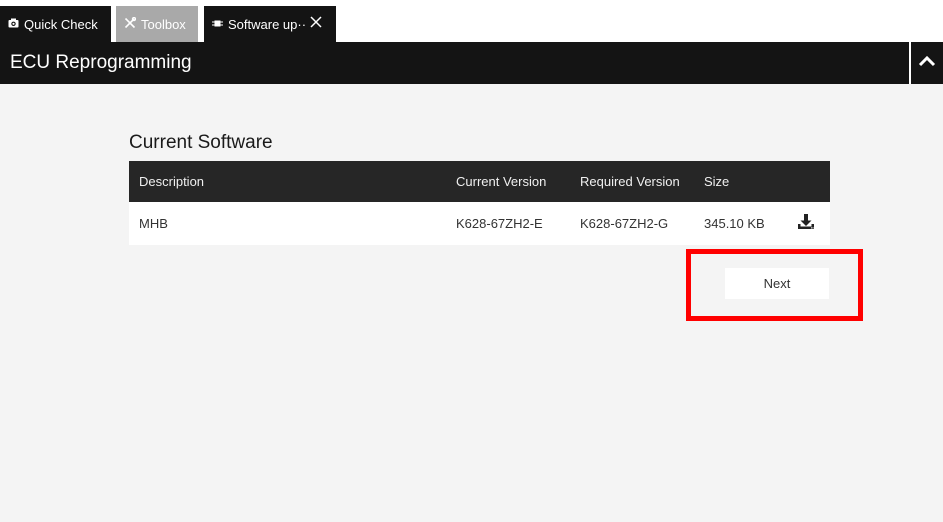 This screenshot has height=522, width=943. I want to click on page-header: ECU Reprogramming, so click(471, 63).